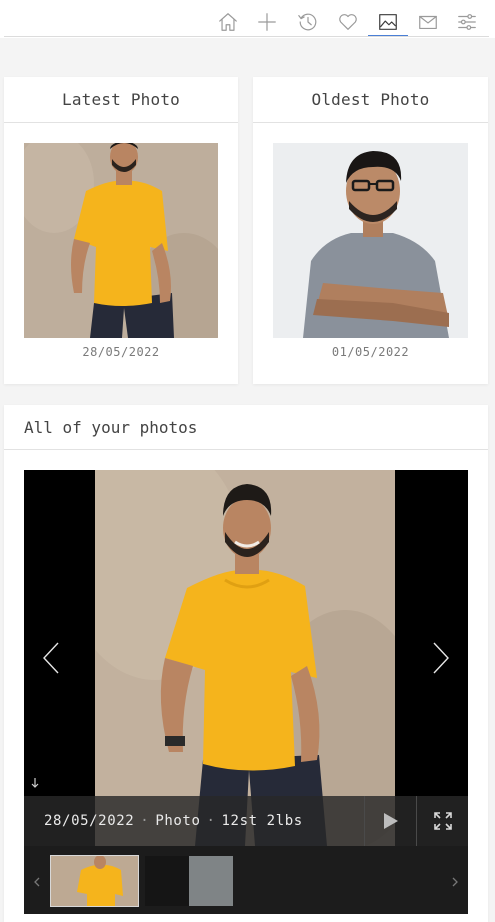  I want to click on image-icon, so click(388, 22).